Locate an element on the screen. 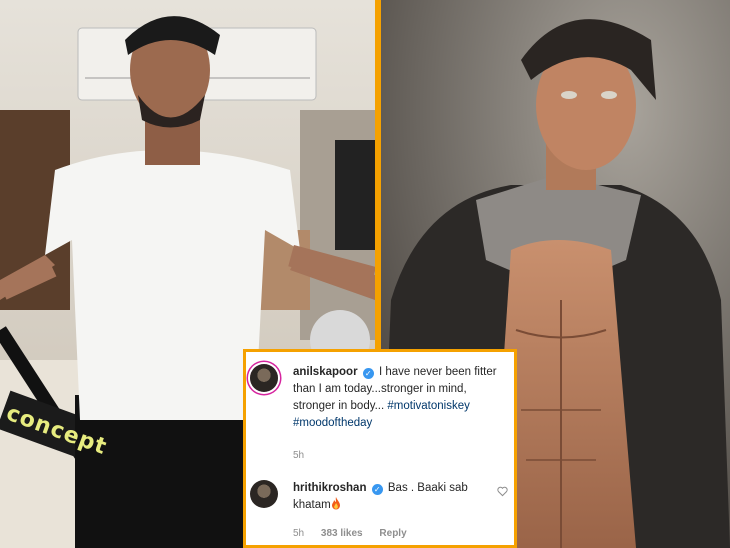 This screenshot has height=548, width=730. heart-outline-icon is located at coordinates (502, 491).